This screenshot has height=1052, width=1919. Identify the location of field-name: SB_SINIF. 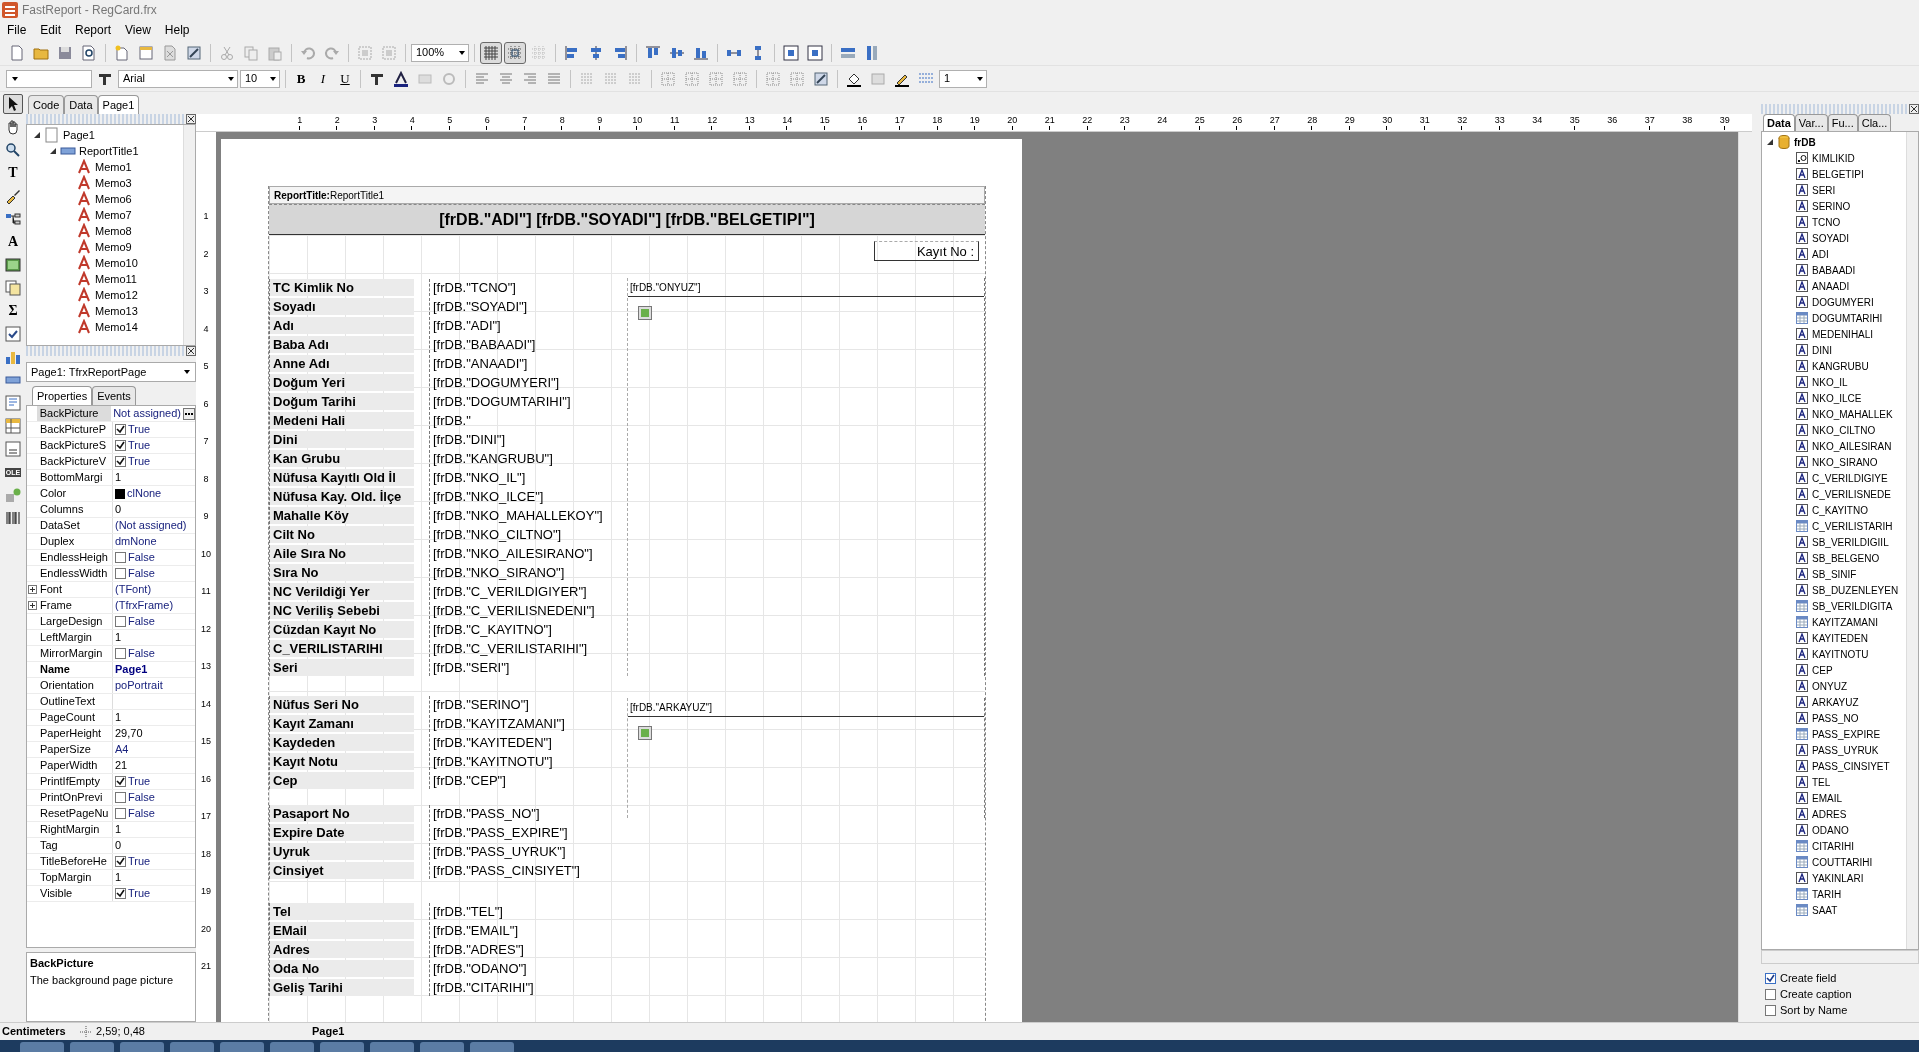
(1834, 574).